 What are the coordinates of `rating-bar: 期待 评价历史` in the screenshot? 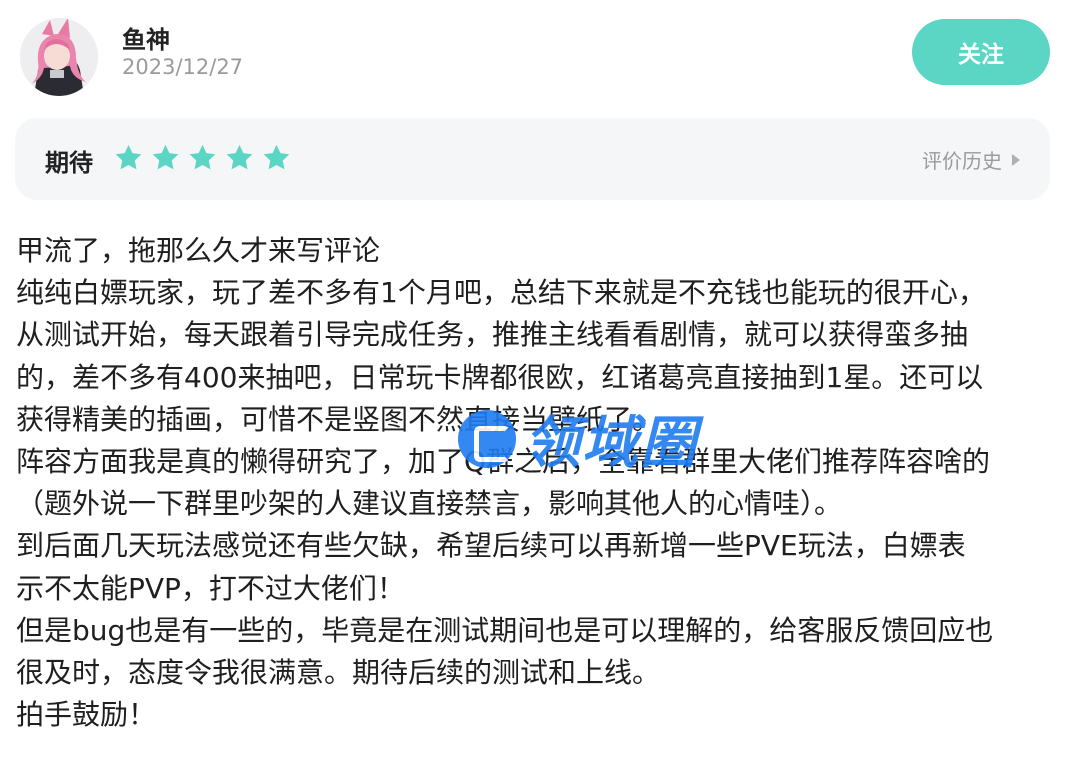 It's located at (532, 159).